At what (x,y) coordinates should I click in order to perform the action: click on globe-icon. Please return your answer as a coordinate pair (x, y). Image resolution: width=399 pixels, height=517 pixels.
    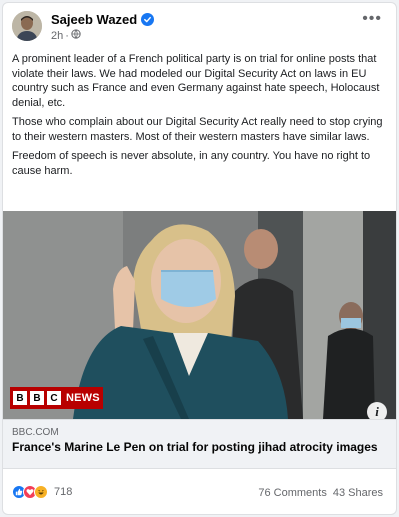
    Looking at the image, I should click on (76, 35).